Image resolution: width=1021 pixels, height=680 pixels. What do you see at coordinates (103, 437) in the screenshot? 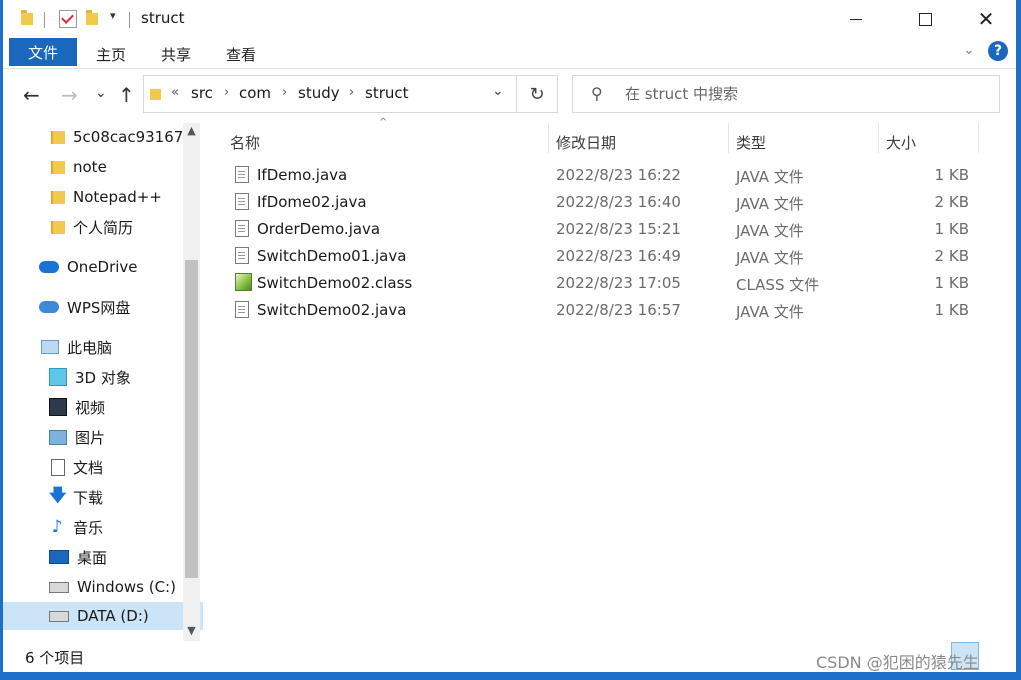
I see `sidebar-item-pictures: 图片` at bounding box center [103, 437].